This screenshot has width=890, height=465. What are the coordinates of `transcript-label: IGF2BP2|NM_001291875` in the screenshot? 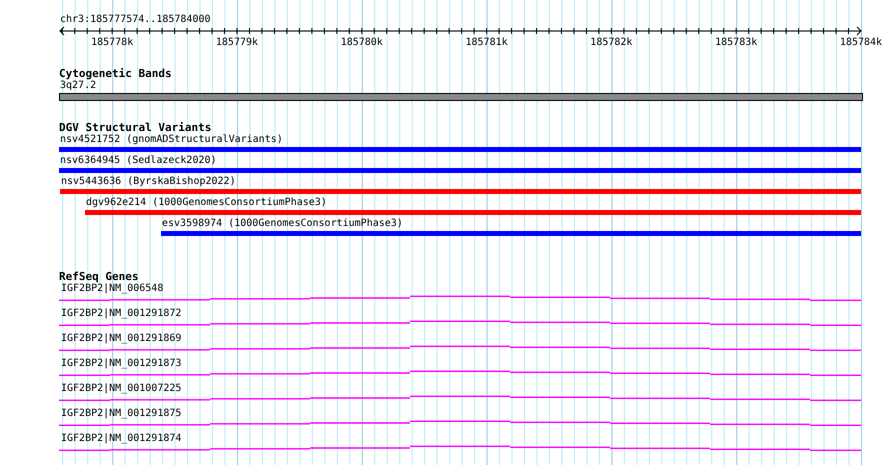 It's located at (121, 414).